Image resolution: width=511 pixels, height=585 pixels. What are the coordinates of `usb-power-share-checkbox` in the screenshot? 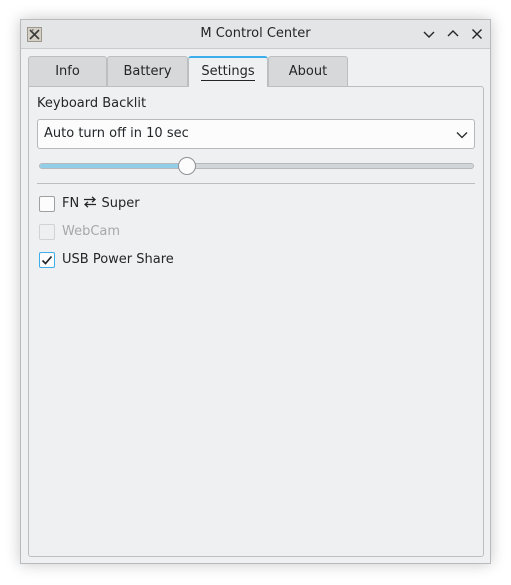 It's located at (47, 260).